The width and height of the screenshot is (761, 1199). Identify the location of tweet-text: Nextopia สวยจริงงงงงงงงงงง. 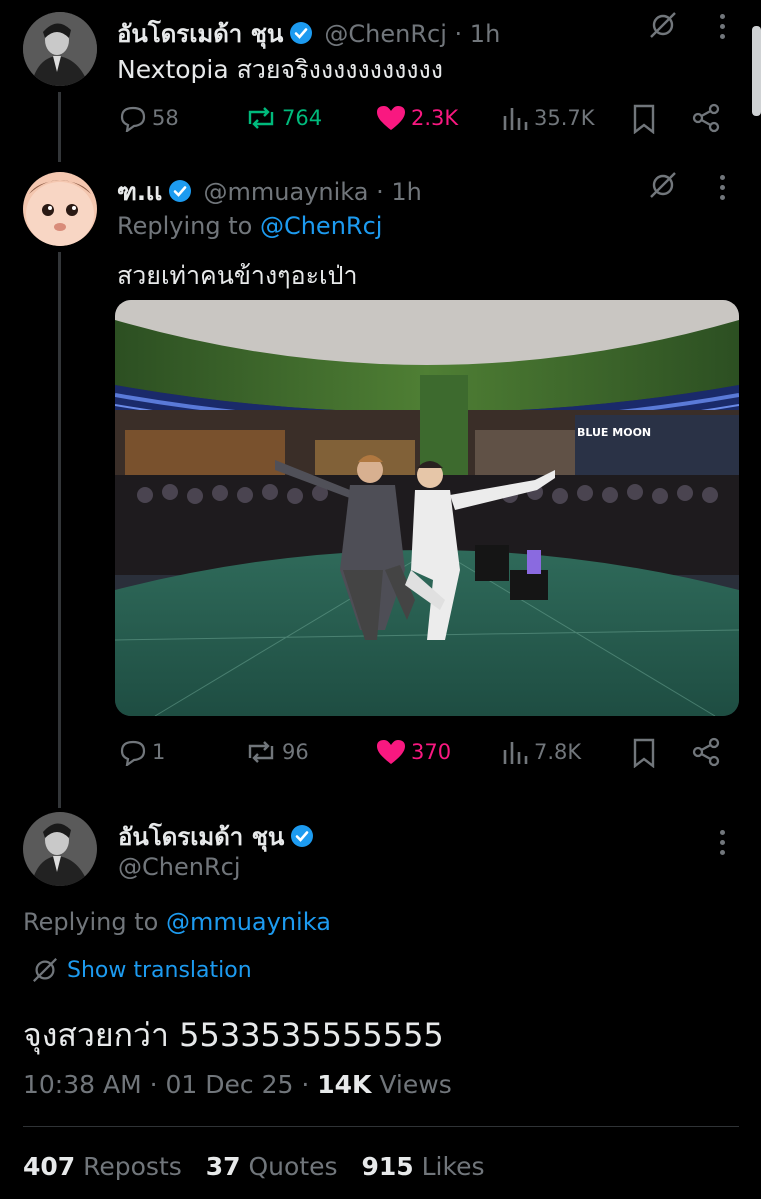
(280, 69).